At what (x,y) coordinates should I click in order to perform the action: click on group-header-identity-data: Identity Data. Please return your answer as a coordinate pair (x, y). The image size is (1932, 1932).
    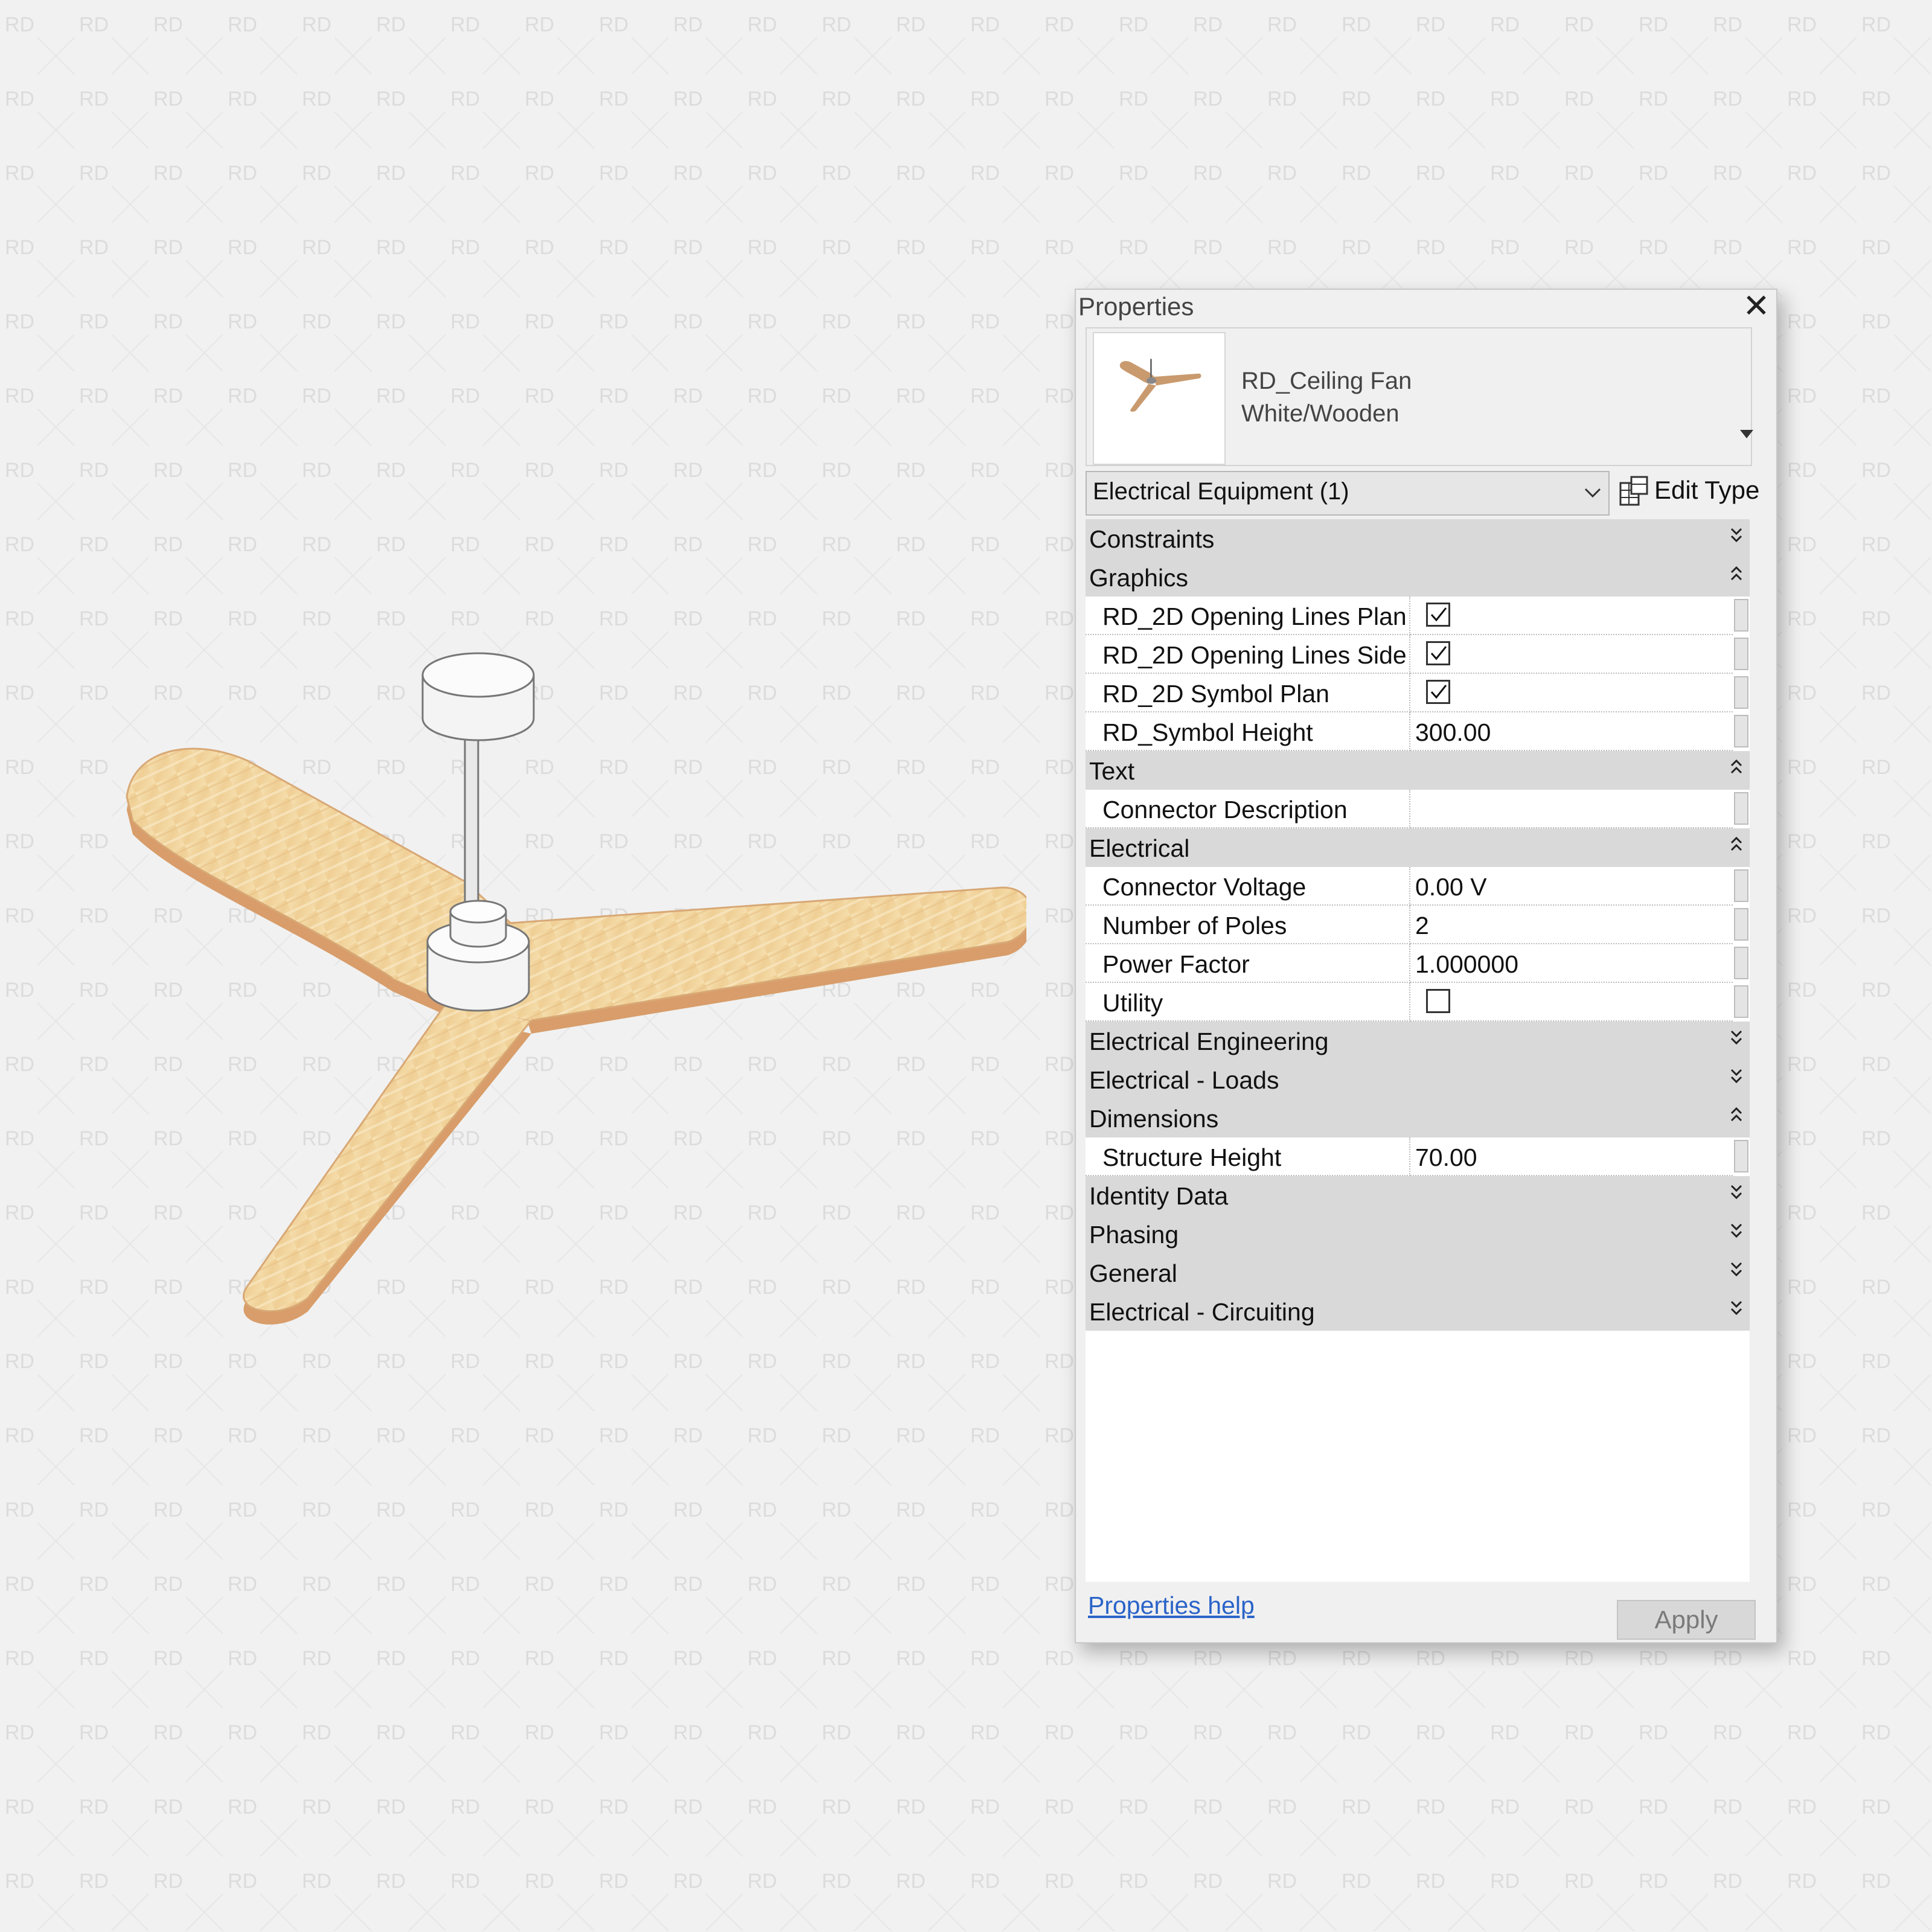
    Looking at the image, I should click on (1418, 1195).